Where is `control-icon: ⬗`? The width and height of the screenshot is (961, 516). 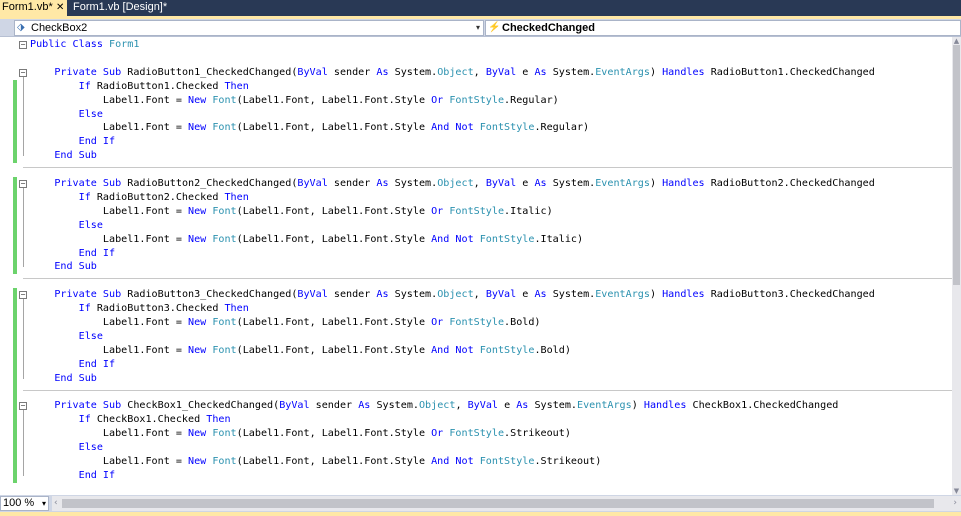
control-icon: ⬗ is located at coordinates (21, 27).